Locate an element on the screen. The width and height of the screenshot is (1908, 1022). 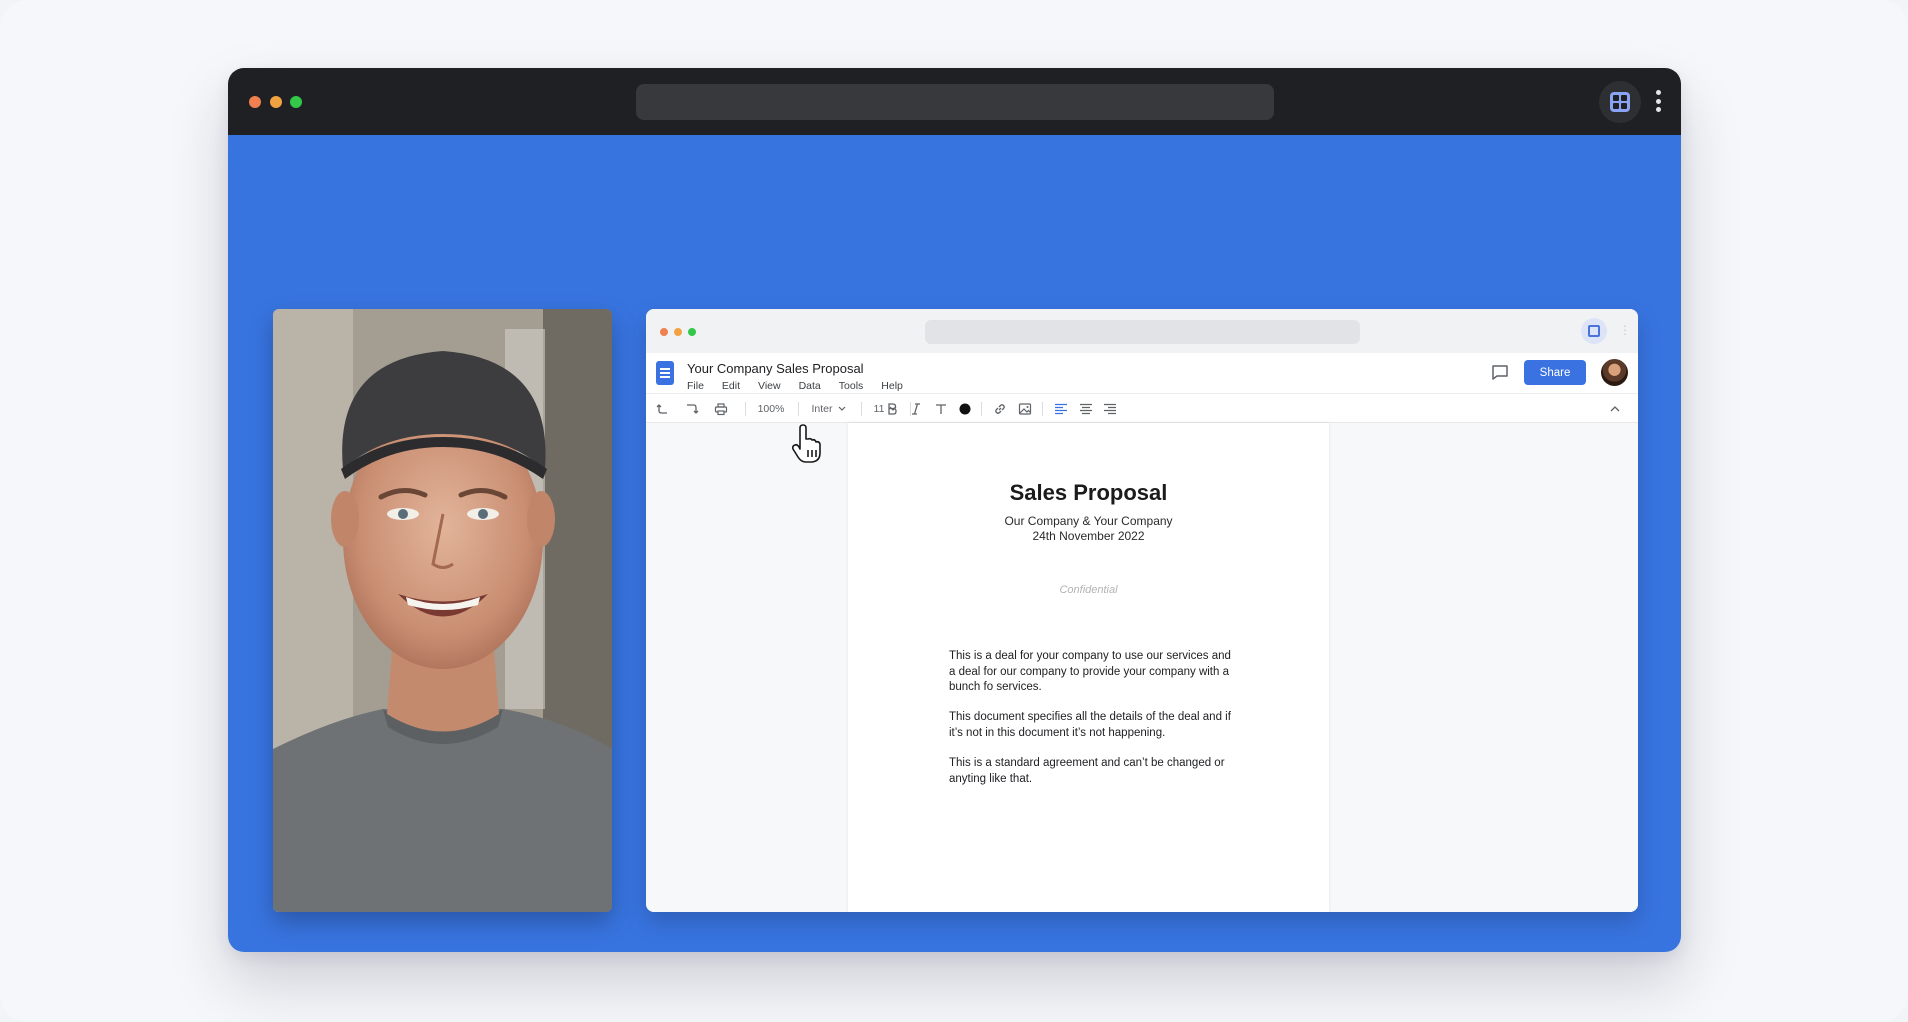
webcam-video is located at coordinates (442, 610).